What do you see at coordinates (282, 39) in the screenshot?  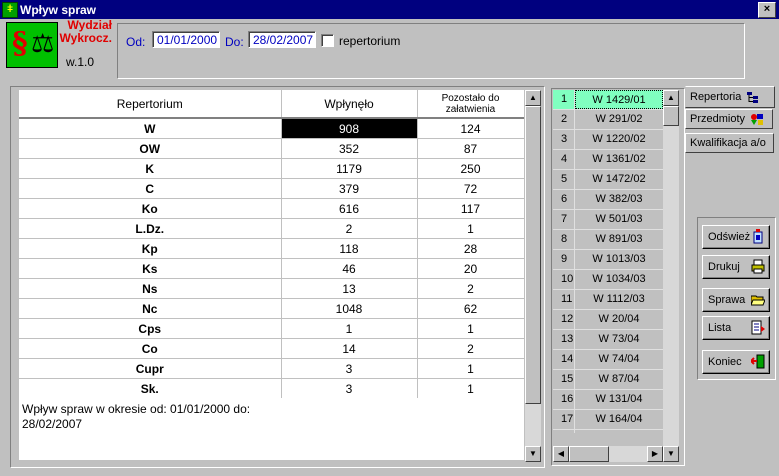 I see `to-date-input: 28/02/2007` at bounding box center [282, 39].